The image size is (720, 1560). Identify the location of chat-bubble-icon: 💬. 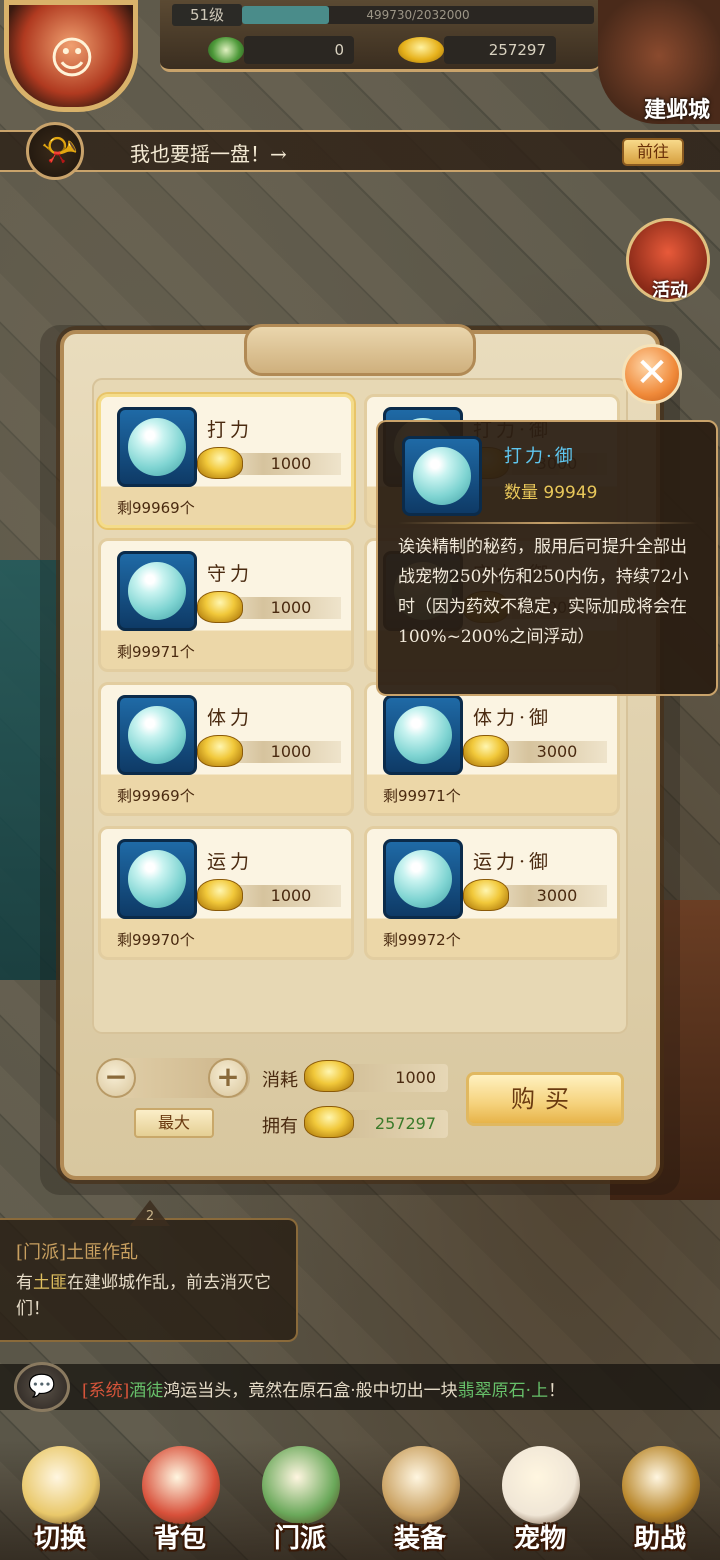
(42, 1386).